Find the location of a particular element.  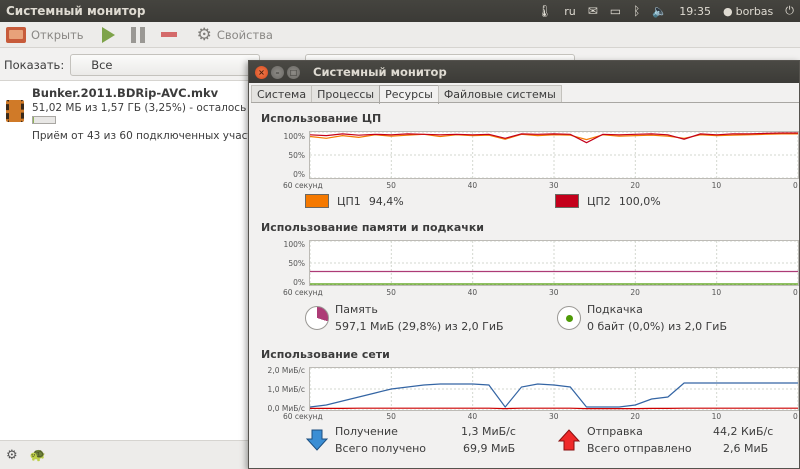

clock: 19:35 is located at coordinates (695, 11).